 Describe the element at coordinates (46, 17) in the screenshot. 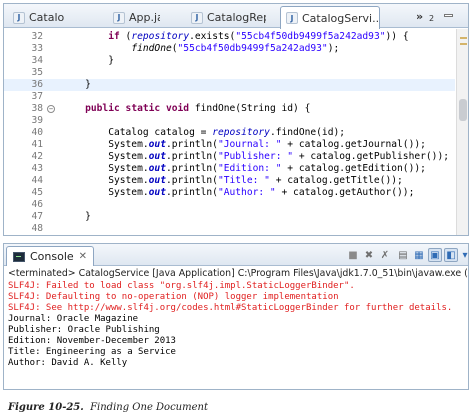

I see `tab-label: Catalog.java` at that location.